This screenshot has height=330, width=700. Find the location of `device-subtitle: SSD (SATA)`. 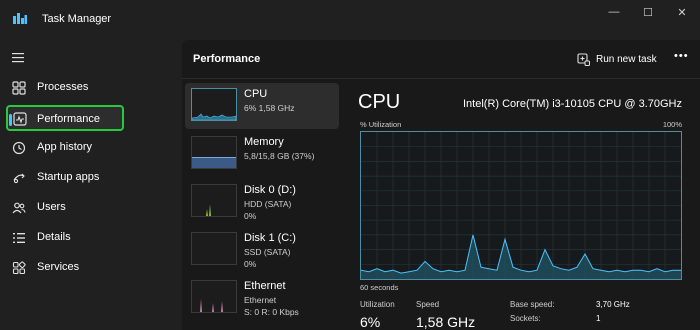

device-subtitle: SSD (SATA) is located at coordinates (267, 252).